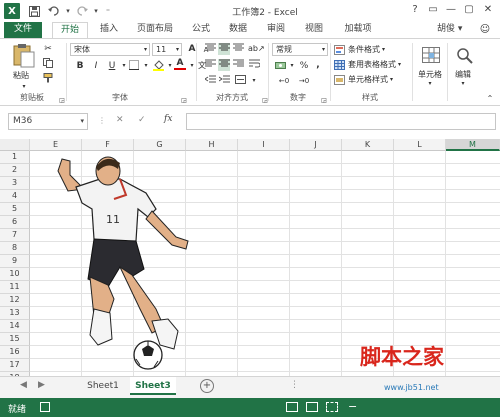 This screenshot has width=500, height=417. I want to click on column-header-selected: M, so click(473, 145).